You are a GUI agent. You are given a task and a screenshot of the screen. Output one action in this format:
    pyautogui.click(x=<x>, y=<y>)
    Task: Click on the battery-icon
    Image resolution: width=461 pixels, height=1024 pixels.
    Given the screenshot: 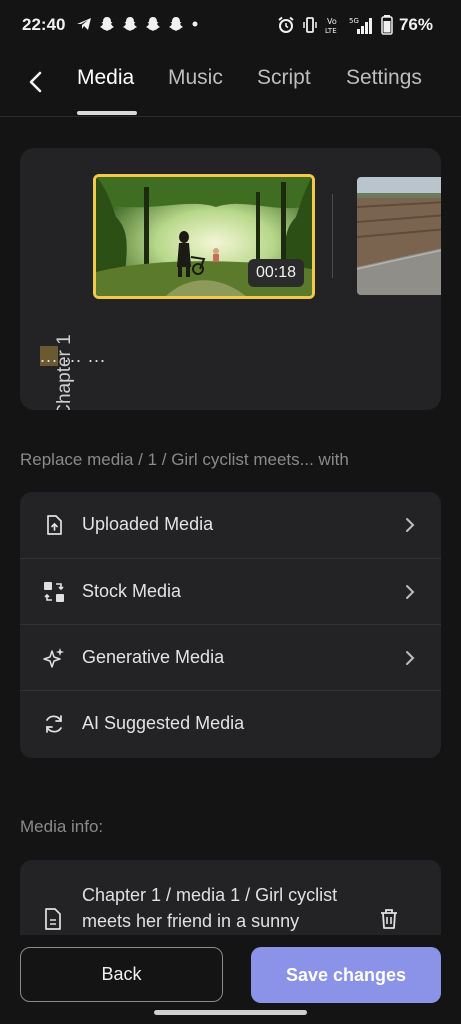 What is the action you would take?
    pyautogui.click(x=387, y=25)
    